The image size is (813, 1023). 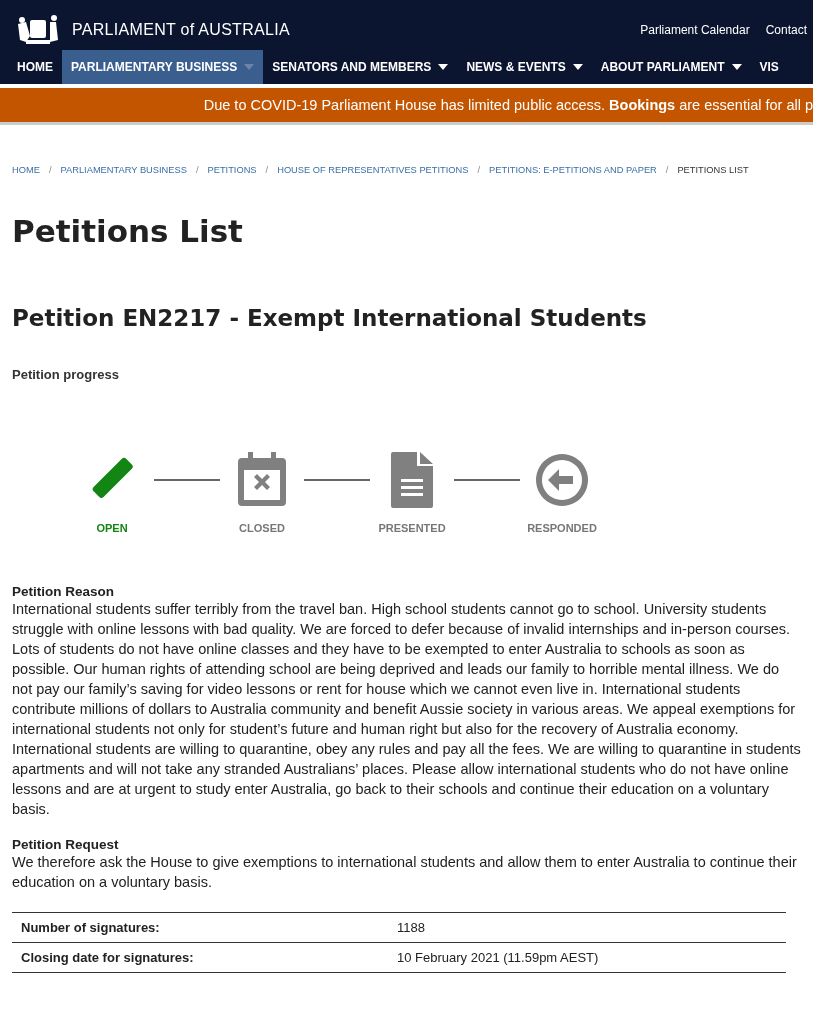 What do you see at coordinates (713, 170) in the screenshot?
I see `current-page-label: PETITIONS LIST` at bounding box center [713, 170].